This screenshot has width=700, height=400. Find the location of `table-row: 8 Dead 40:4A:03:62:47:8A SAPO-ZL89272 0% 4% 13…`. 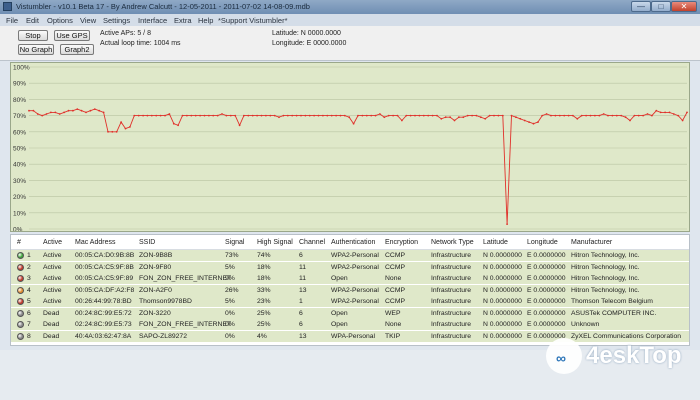

table-row: 8 Dead 40:4A:03:62:47:8A SAPO-ZL89272 0% 4% 13… is located at coordinates (350, 336).